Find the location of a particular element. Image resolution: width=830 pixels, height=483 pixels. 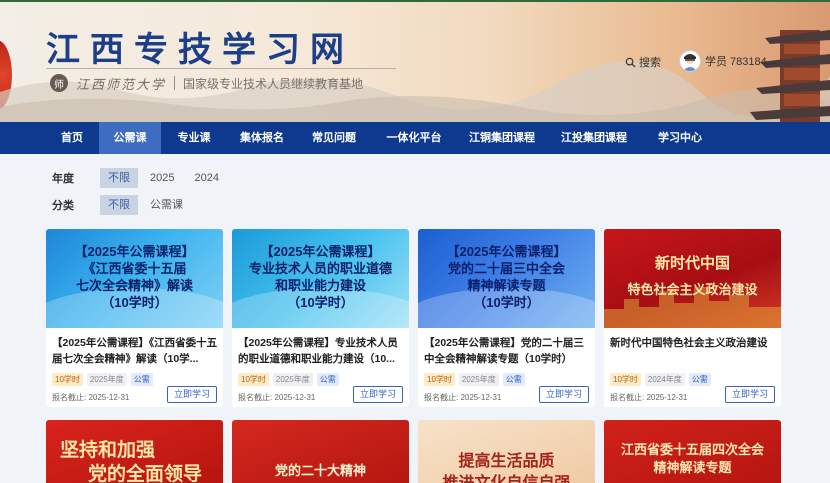

thumbnail-title: 【2025年公需课程】 《江西省委十五届 七次全会精神》解读 （10学时） is located at coordinates (134, 277).